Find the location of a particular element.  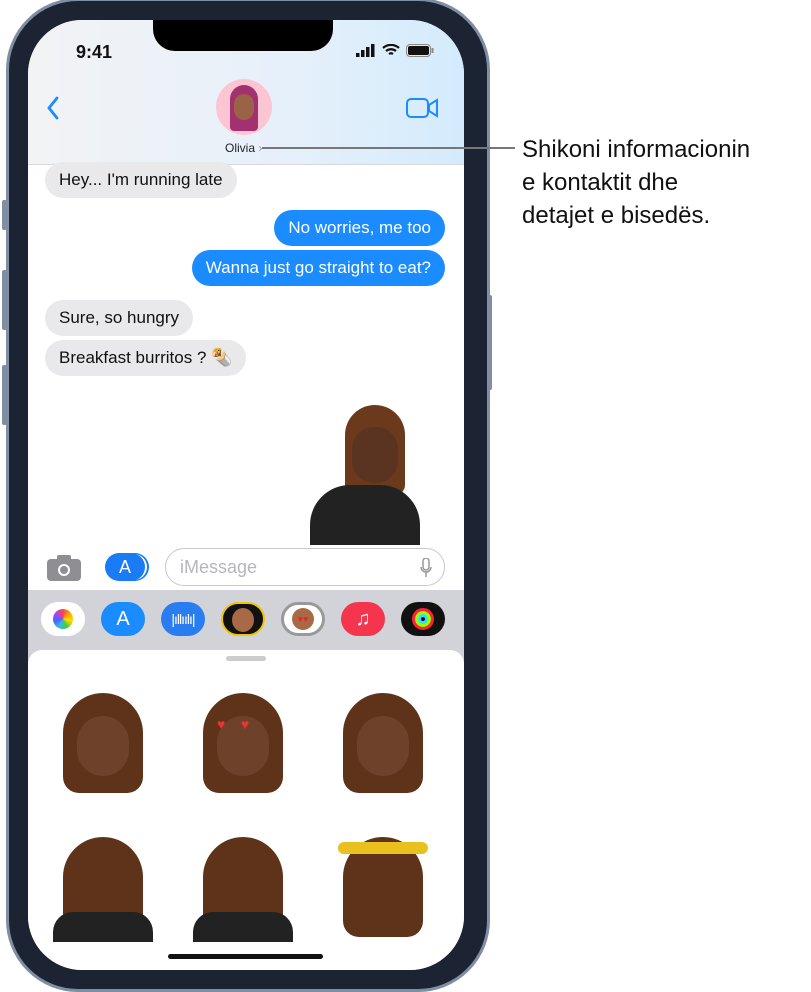

volume-up-button is located at coordinates (4, 300).